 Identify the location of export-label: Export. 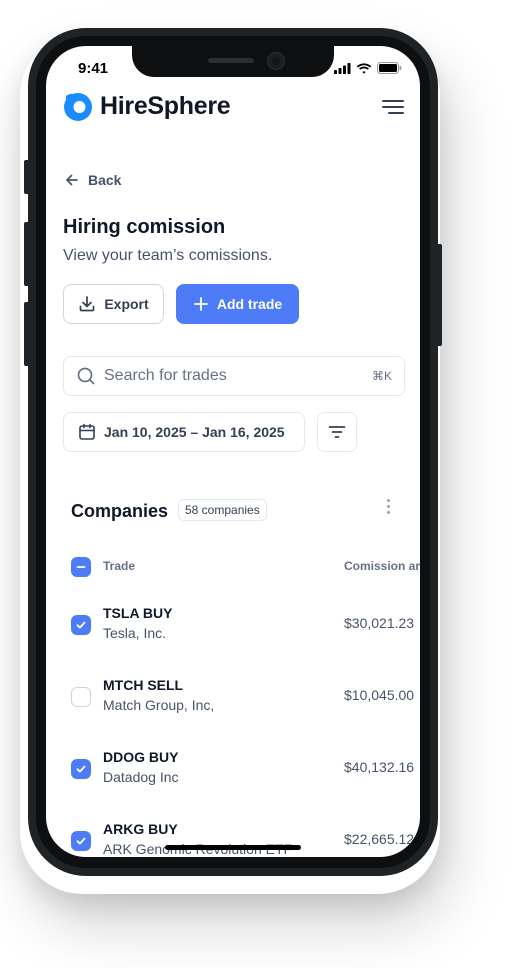
(126, 304).